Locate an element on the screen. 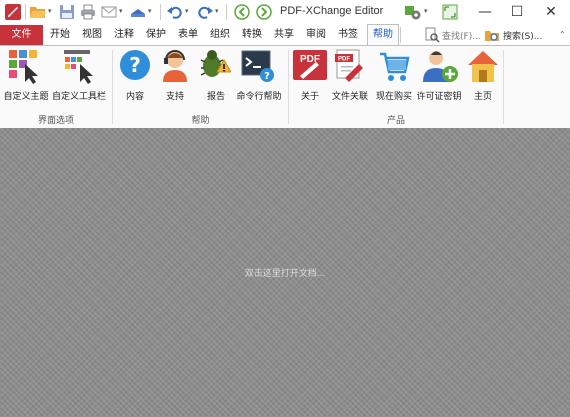  tab-help: 帮助 is located at coordinates (383, 34).